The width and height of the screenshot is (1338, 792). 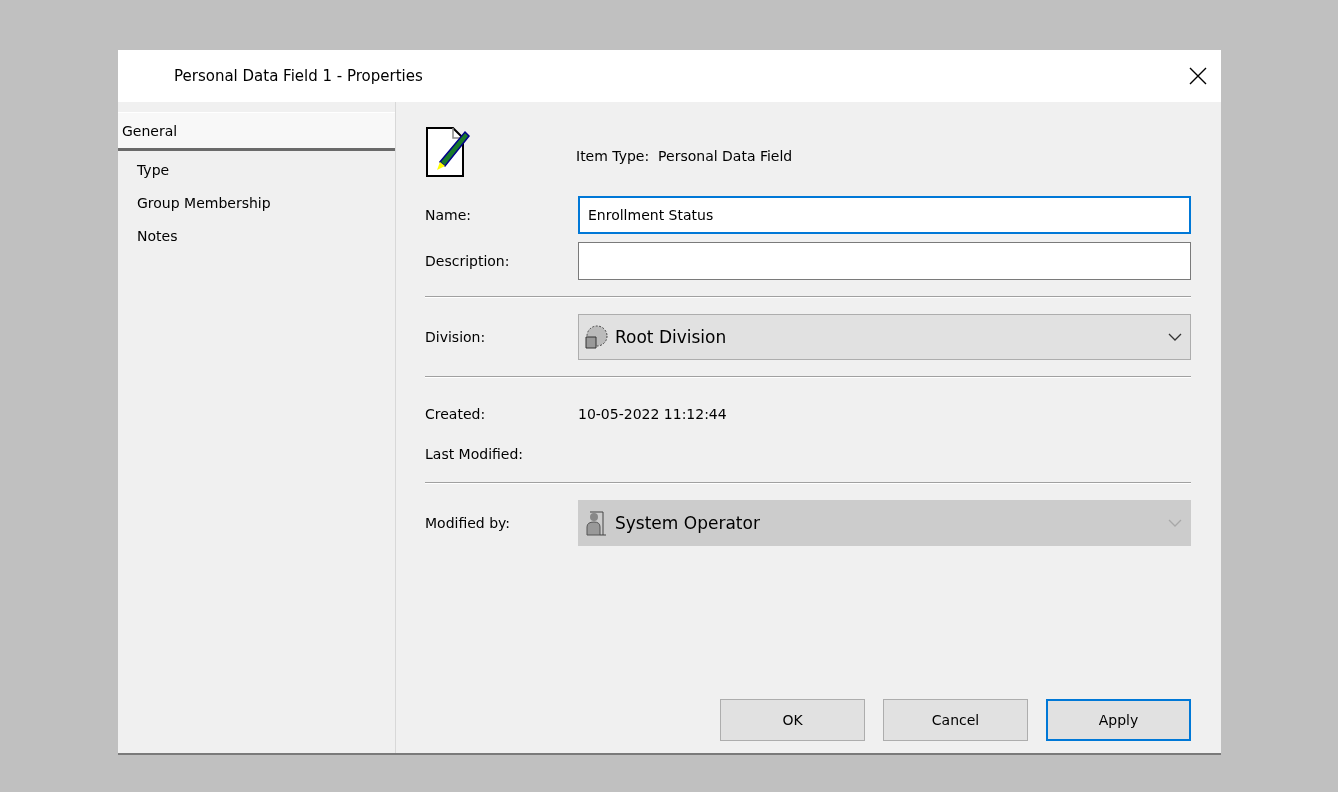 What do you see at coordinates (456, 414) in the screenshot?
I see `field-label: Created:` at bounding box center [456, 414].